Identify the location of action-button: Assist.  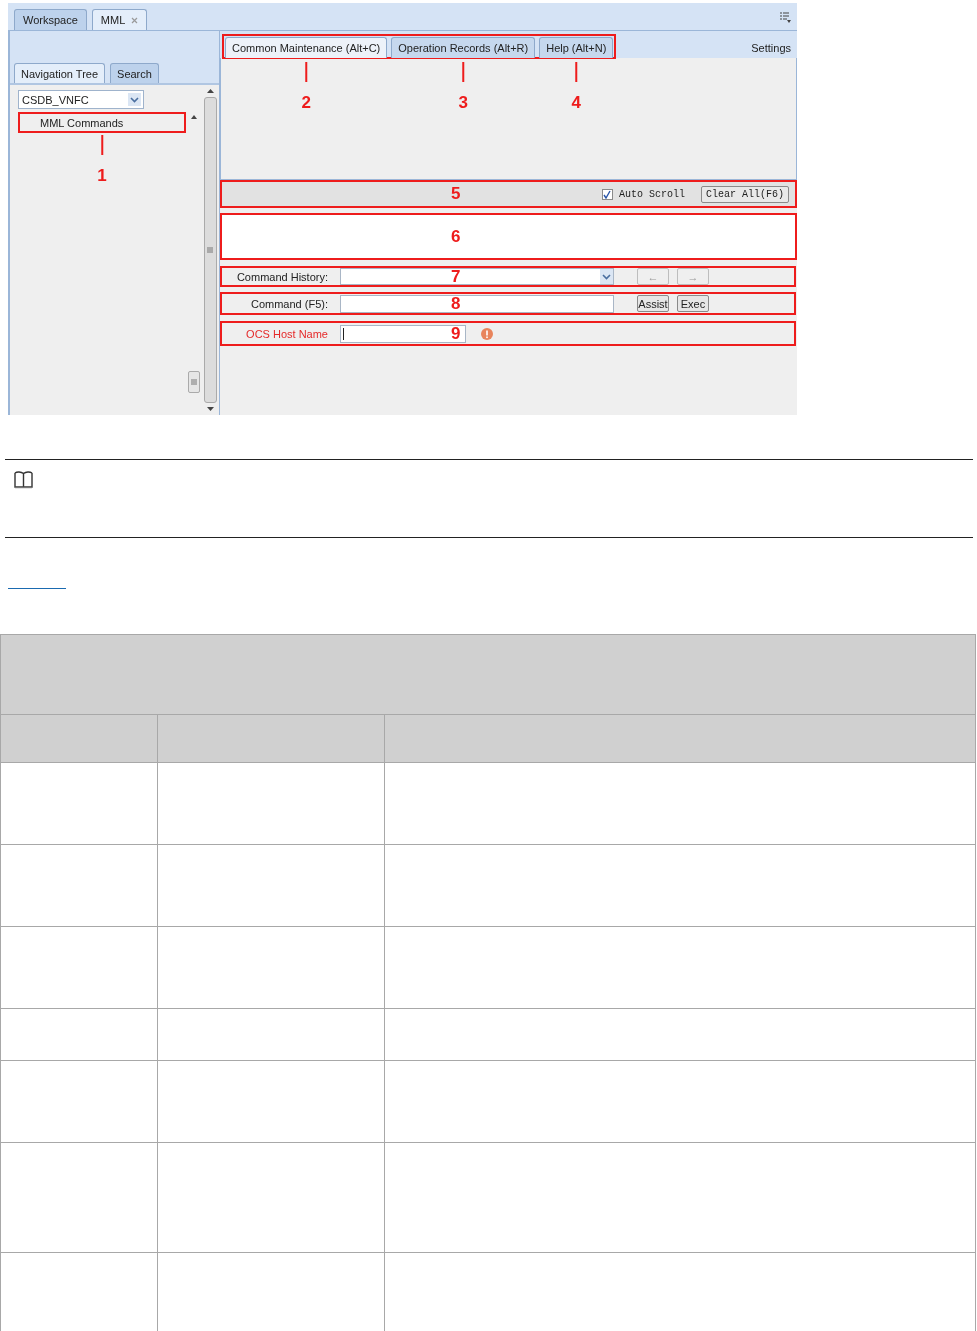
(653, 303).